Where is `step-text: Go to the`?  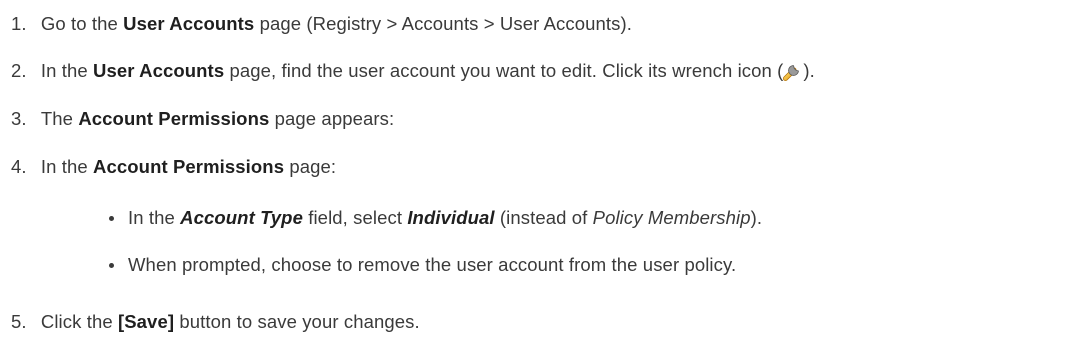 step-text: Go to the is located at coordinates (82, 23).